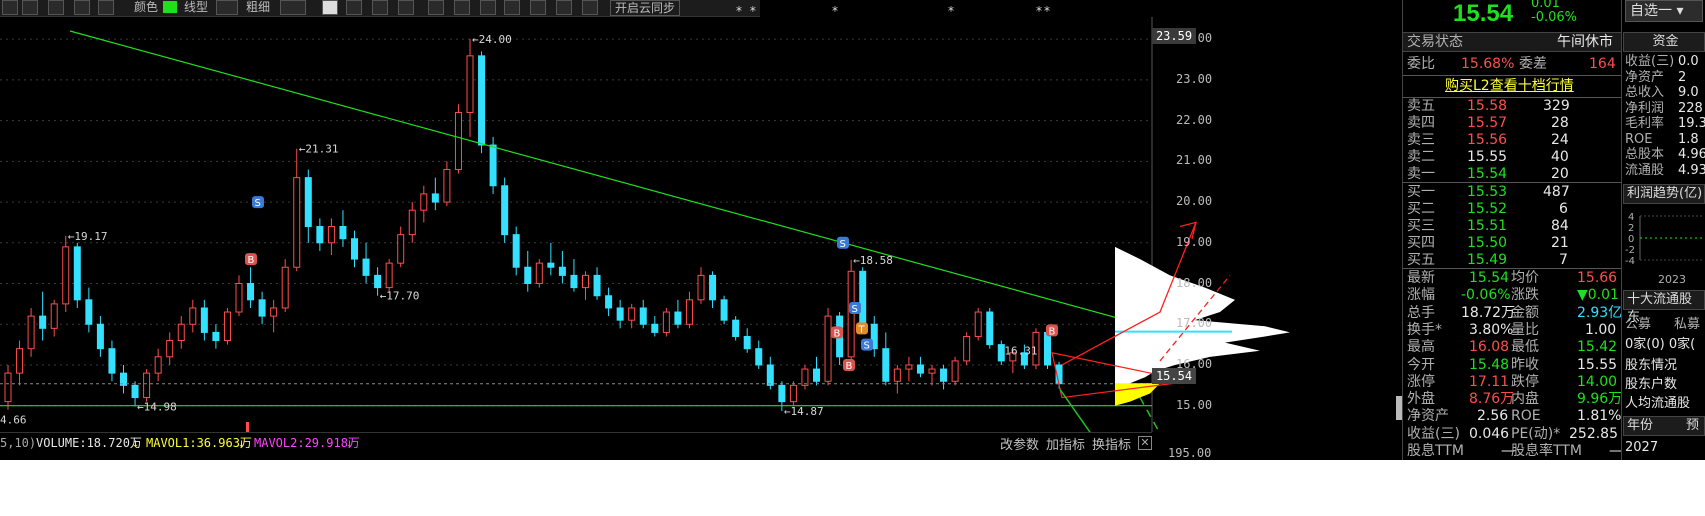  Describe the element at coordinates (1512, 174) in the screenshot. I see `order-book-row: 卖一 15.54 20` at that location.